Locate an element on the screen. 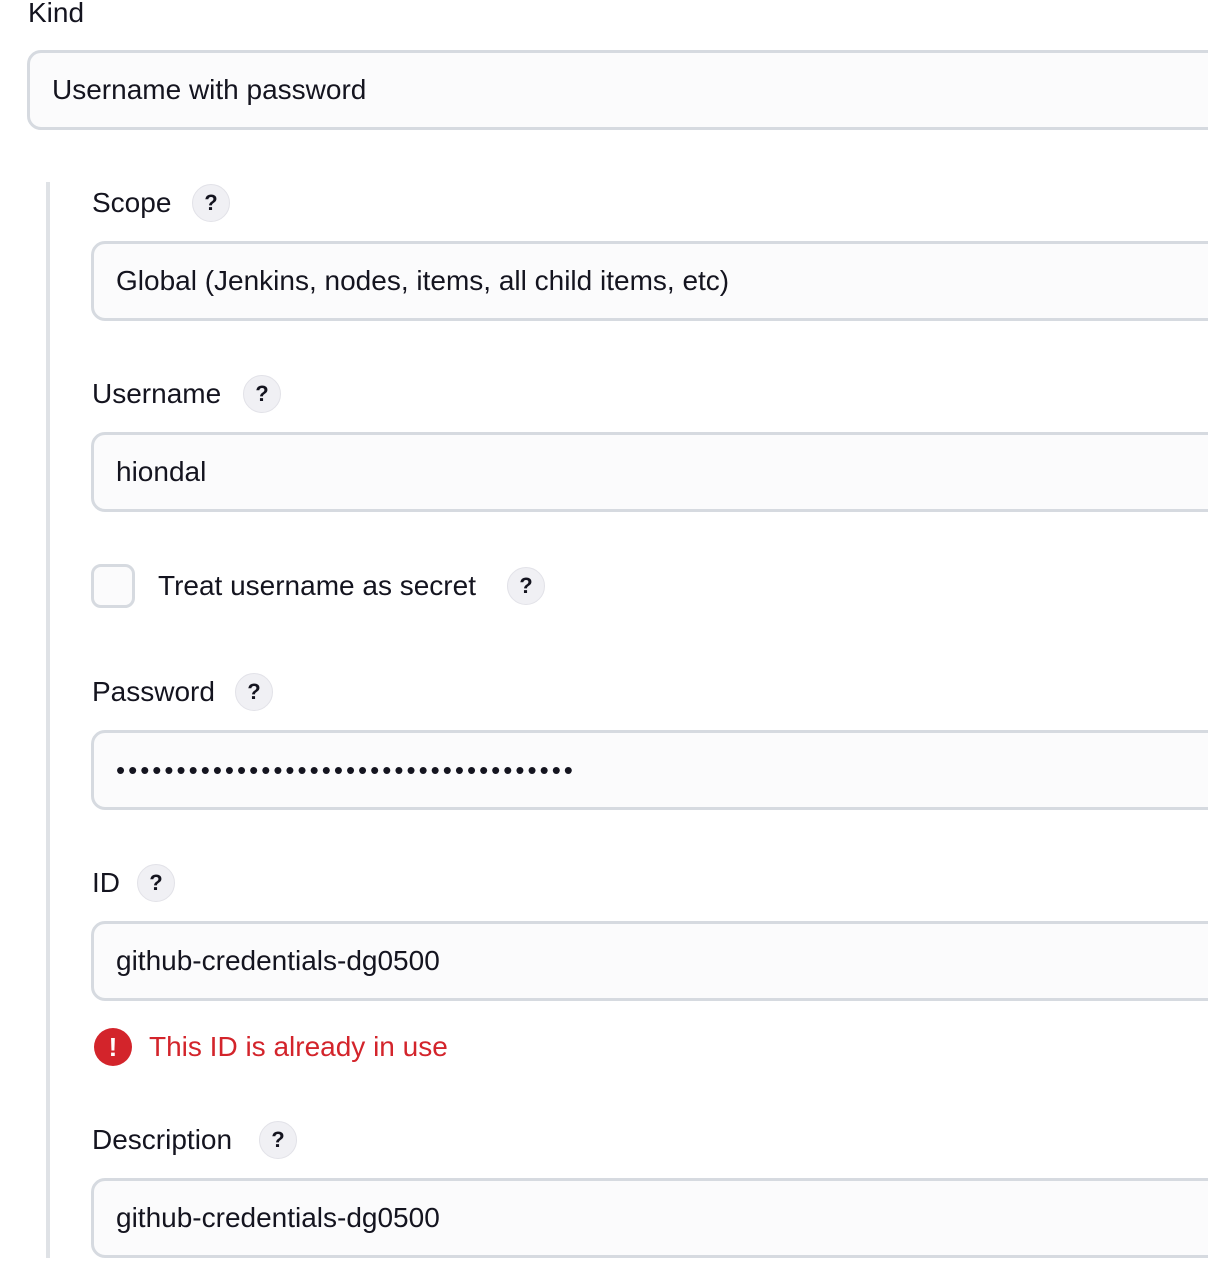  error-icon: ! is located at coordinates (113, 1047).